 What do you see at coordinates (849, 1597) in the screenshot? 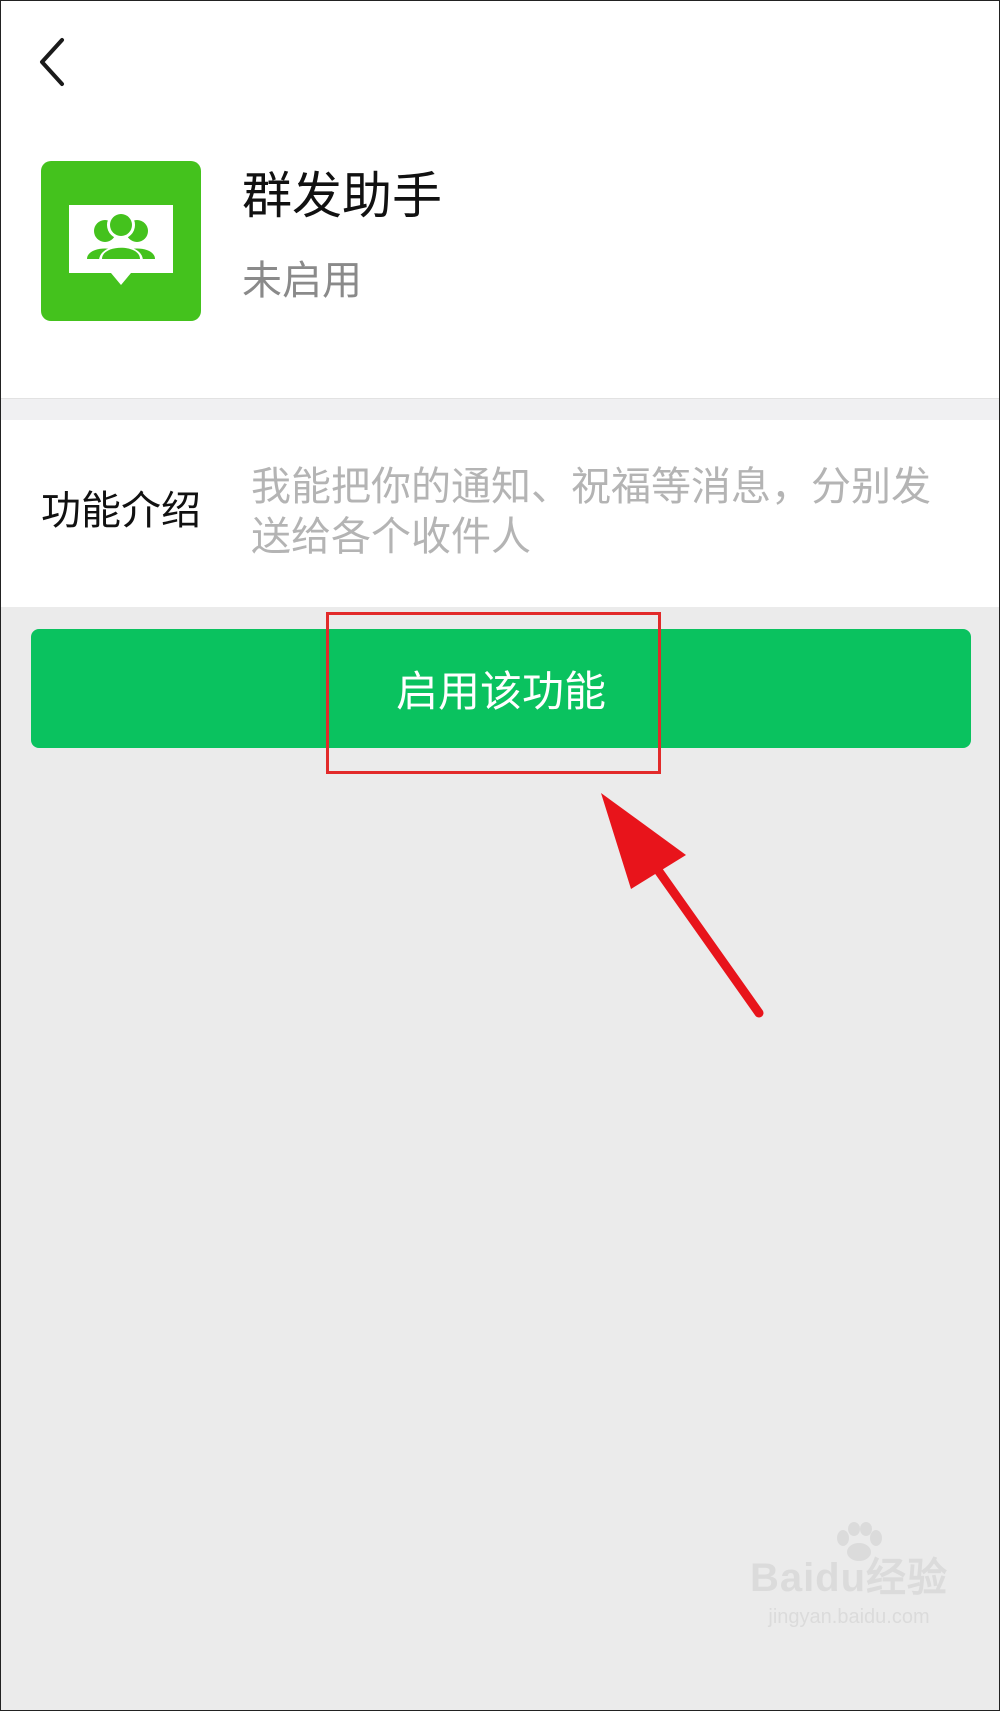
I see `baidu-watermark: Baidu经验 jingyan.baidu.com` at bounding box center [849, 1597].